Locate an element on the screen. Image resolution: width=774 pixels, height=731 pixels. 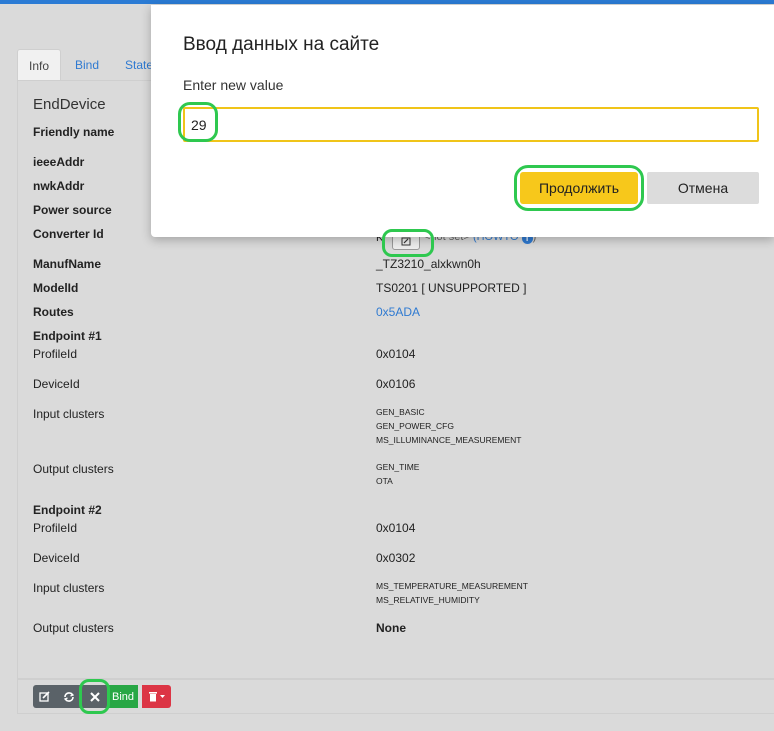
trash-icon is located at coordinates (156, 697).